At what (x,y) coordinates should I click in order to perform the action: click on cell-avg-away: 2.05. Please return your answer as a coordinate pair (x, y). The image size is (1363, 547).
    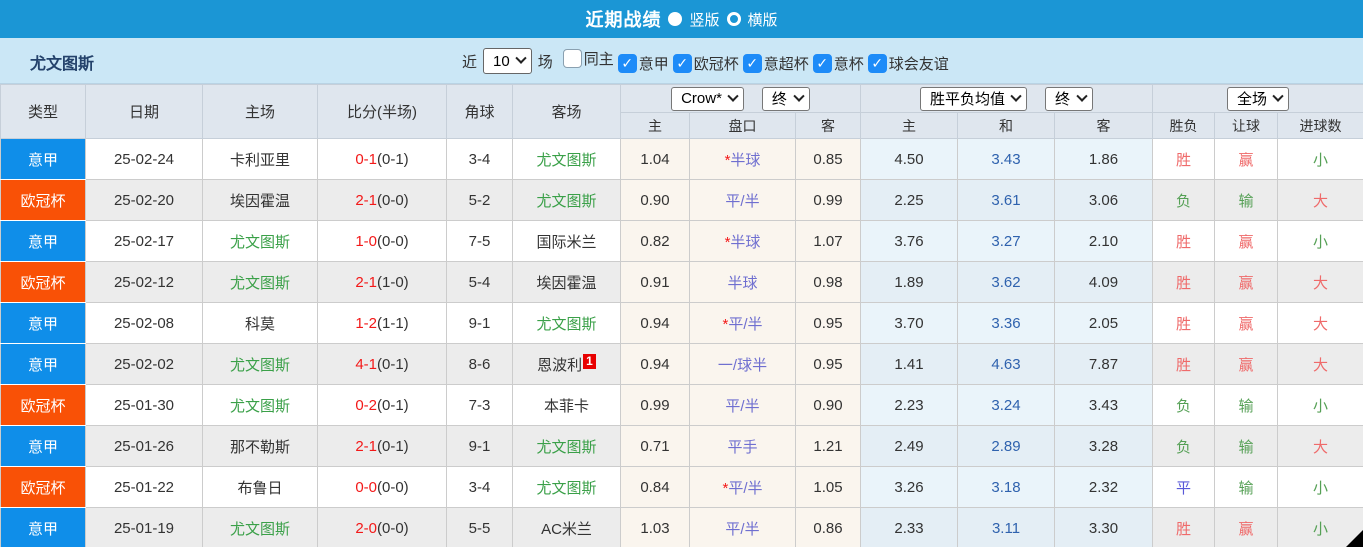
    Looking at the image, I should click on (1104, 323).